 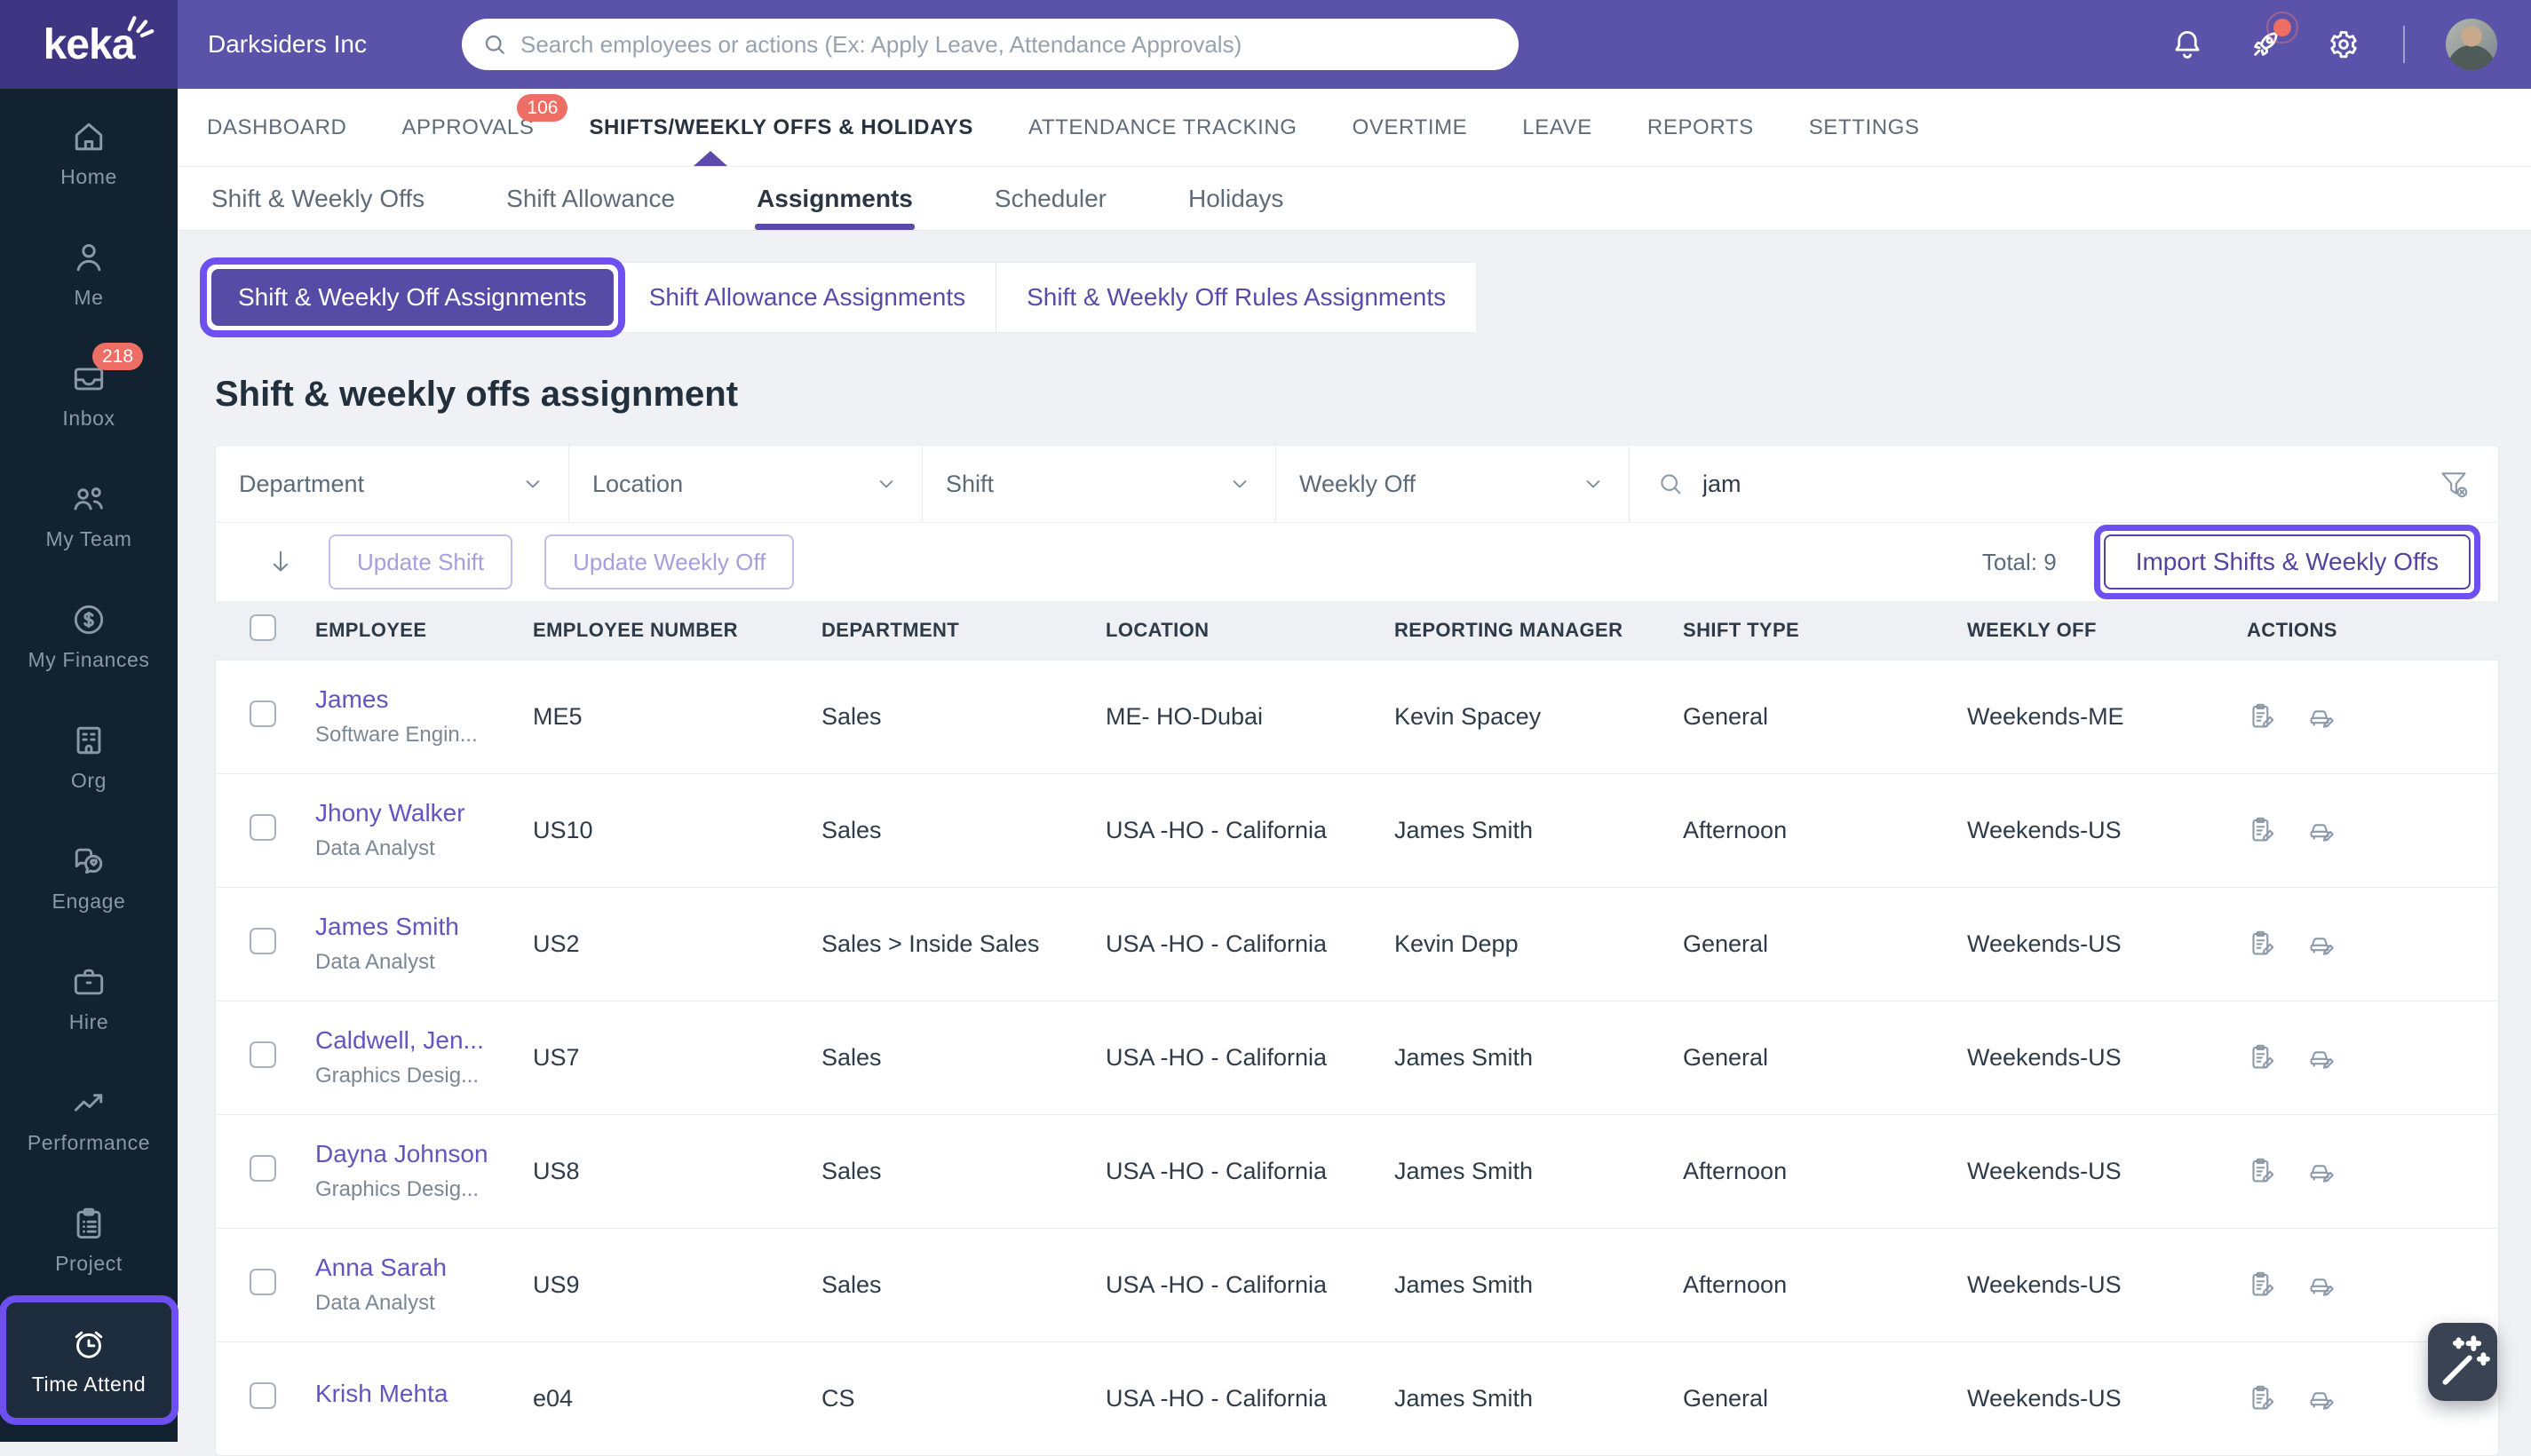 I want to click on select-all-checkbox, so click(x=263, y=627).